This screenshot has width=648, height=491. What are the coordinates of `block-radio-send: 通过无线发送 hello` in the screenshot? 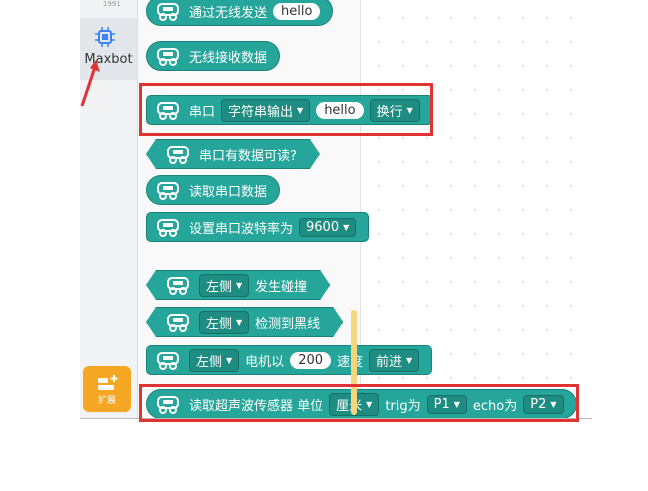 It's located at (240, 13).